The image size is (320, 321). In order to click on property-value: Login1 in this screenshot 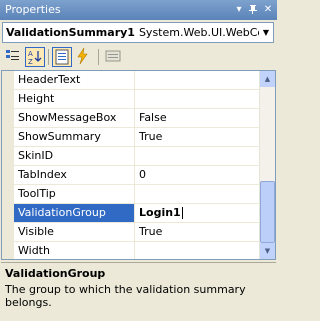, I will do `click(160, 212)`.